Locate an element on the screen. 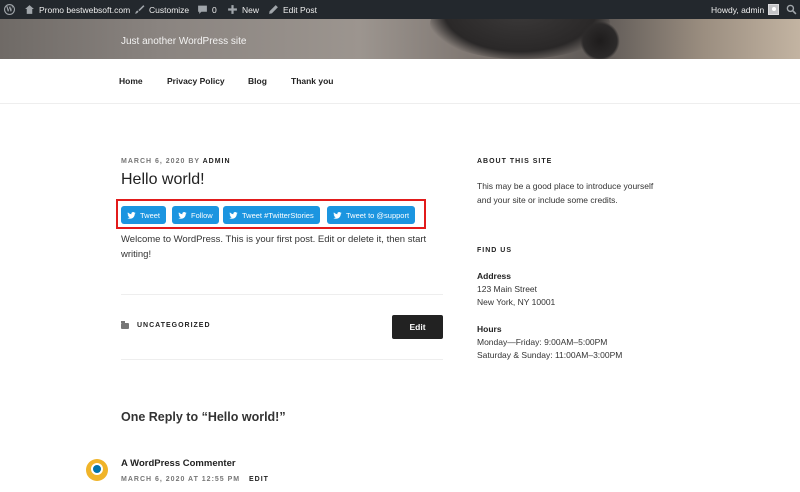  customize-link: Customize is located at coordinates (161, 9).